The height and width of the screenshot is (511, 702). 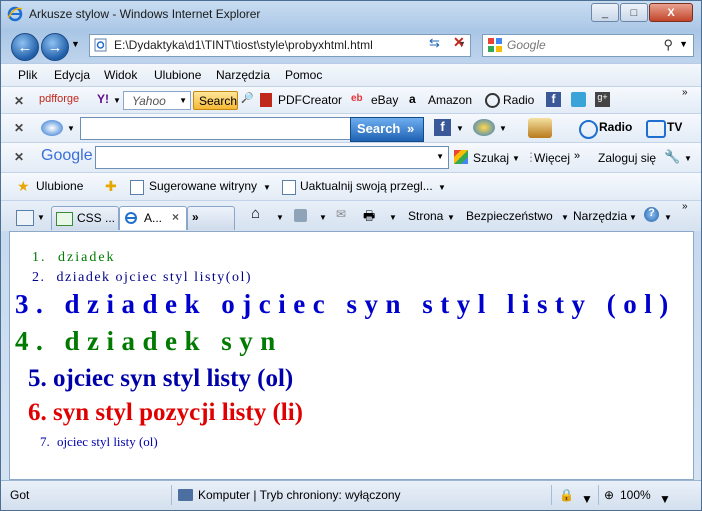 What do you see at coordinates (173, 341) in the screenshot?
I see `list-text: dziadek syn` at bounding box center [173, 341].